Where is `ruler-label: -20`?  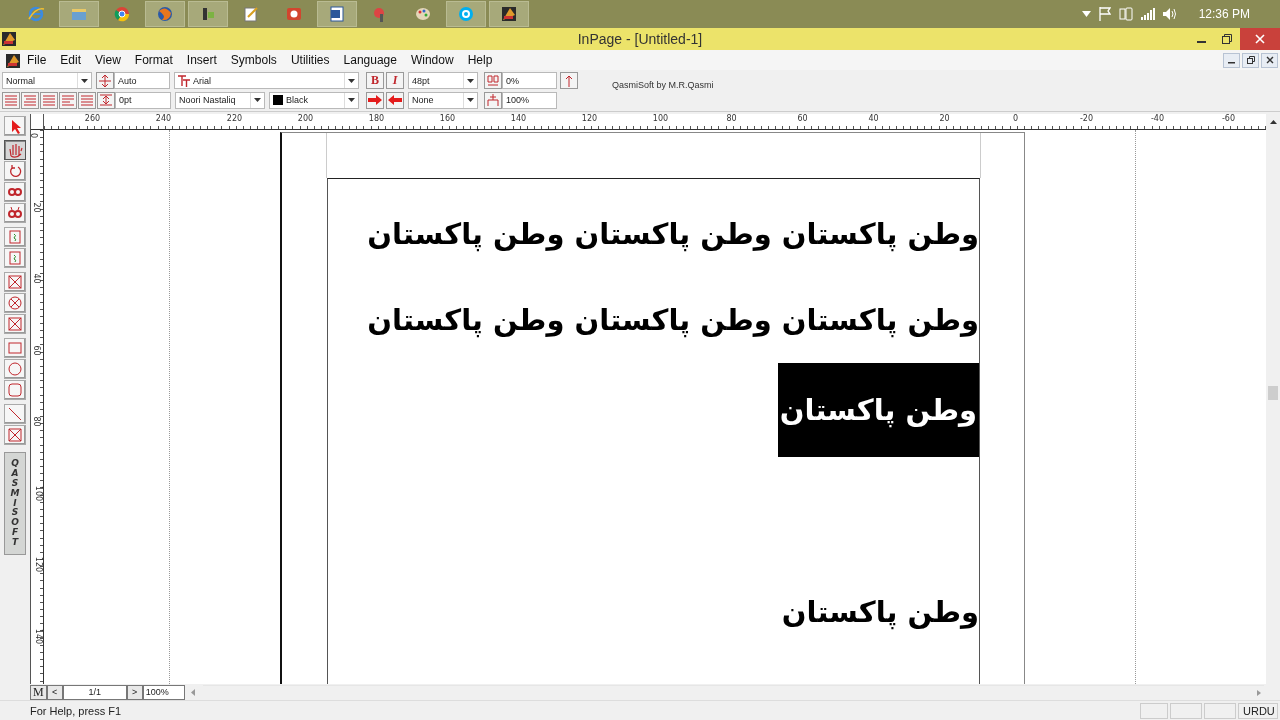 ruler-label: -20 is located at coordinates (1086, 119).